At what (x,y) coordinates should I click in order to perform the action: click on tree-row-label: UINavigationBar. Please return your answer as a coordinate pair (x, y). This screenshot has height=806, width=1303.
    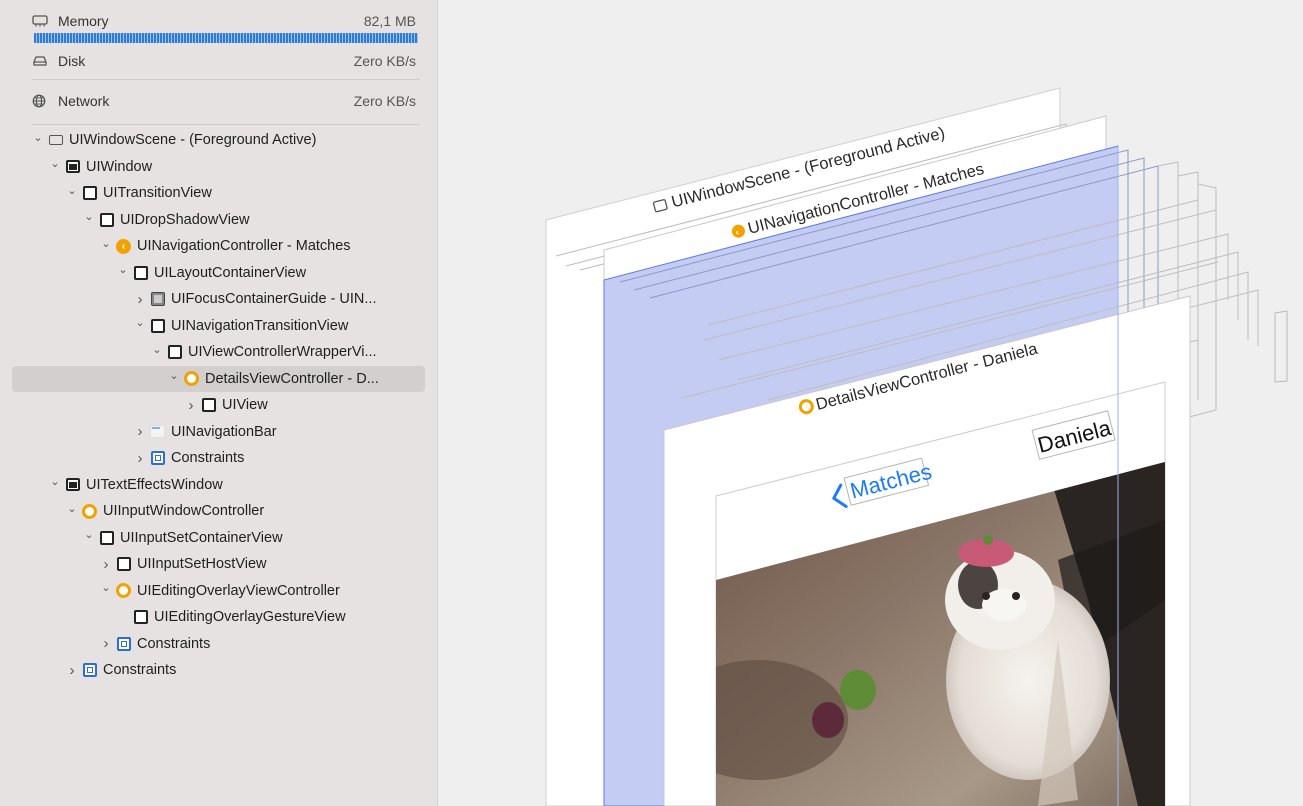
    Looking at the image, I should click on (224, 431).